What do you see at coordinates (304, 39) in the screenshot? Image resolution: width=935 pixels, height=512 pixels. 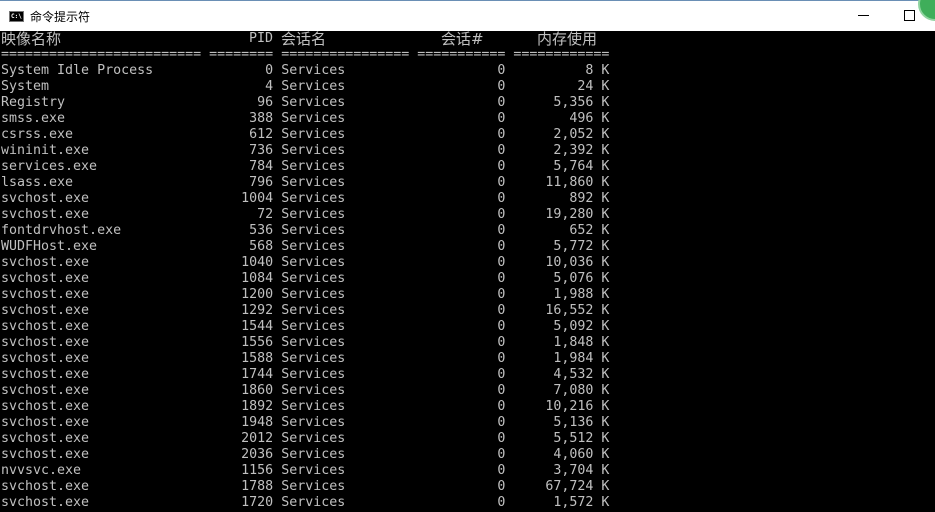 I see `header-session-name: 会话名` at bounding box center [304, 39].